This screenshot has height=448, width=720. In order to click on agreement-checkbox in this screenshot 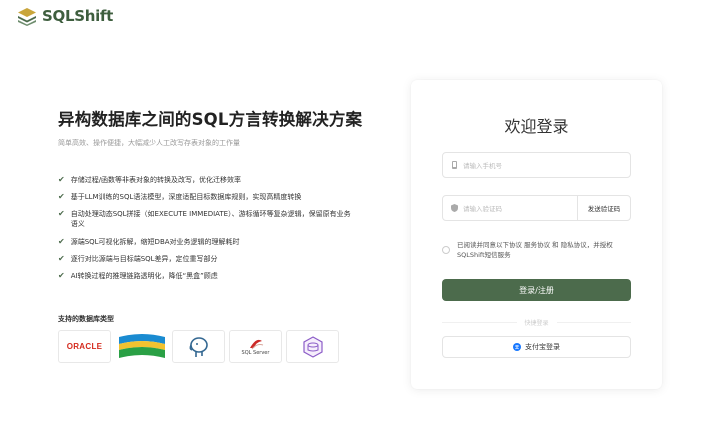, I will do `click(446, 250)`.